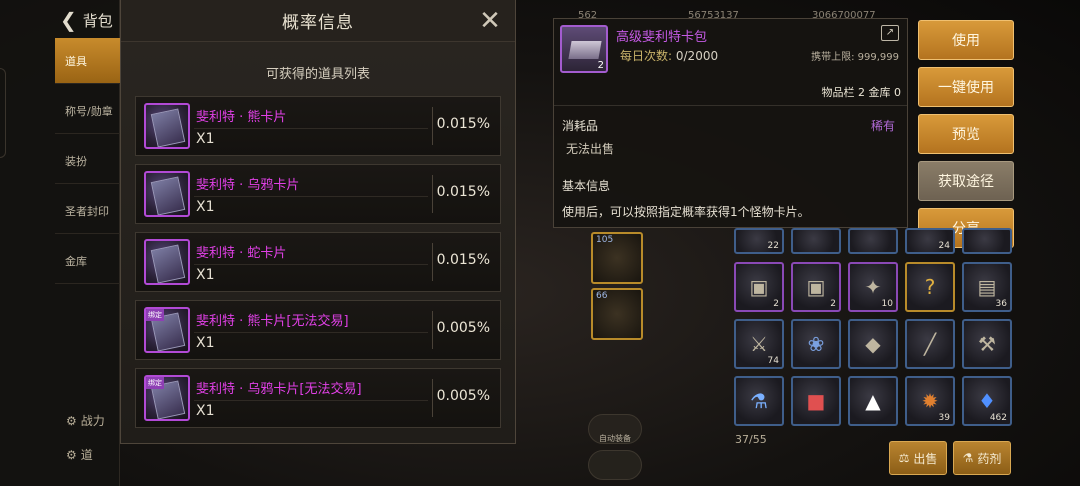 The image size is (1080, 486). I want to click on scroll-icon: ▲, so click(873, 401).